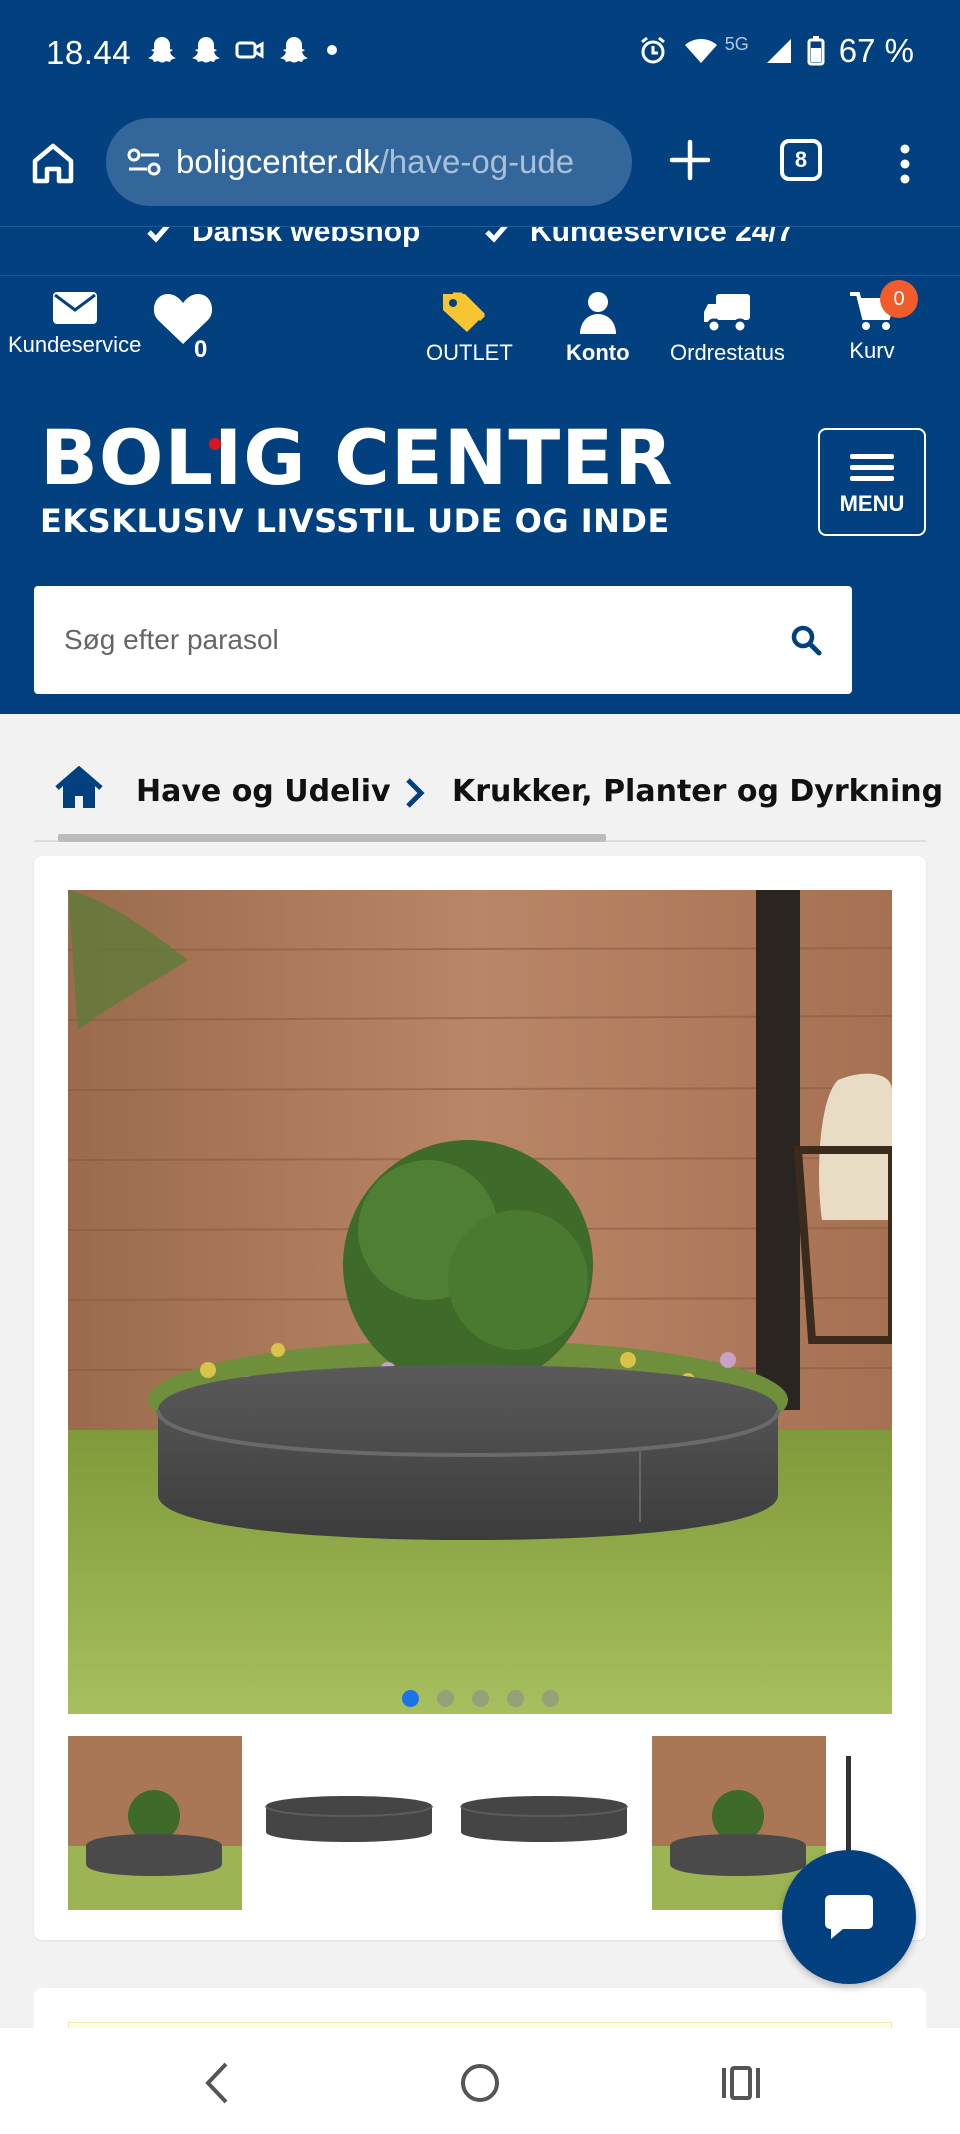  I want to click on price-tag-icon, so click(464, 312).